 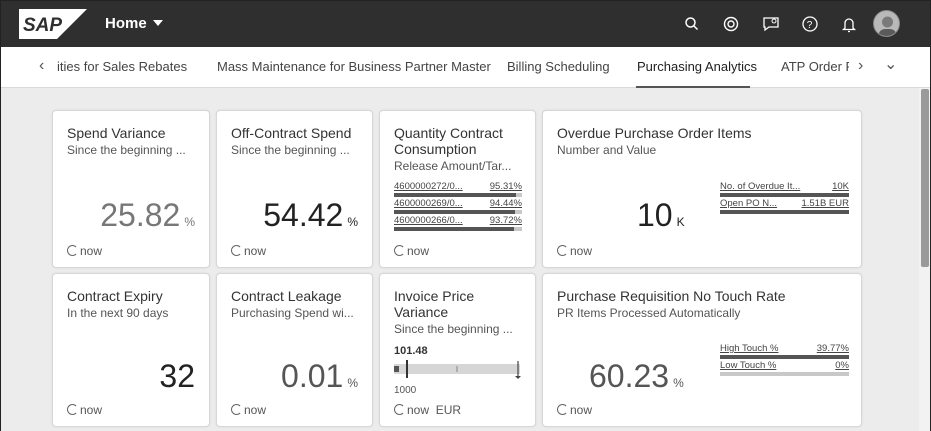 What do you see at coordinates (636, 376) in the screenshot?
I see `kpi-value: 60.23%` at bounding box center [636, 376].